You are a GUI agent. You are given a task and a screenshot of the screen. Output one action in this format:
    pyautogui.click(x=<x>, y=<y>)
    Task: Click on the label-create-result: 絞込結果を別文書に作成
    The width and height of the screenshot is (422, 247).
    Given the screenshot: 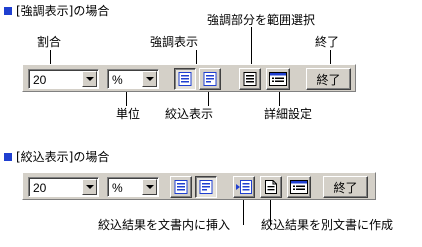 What is the action you would take?
    pyautogui.click(x=327, y=225)
    